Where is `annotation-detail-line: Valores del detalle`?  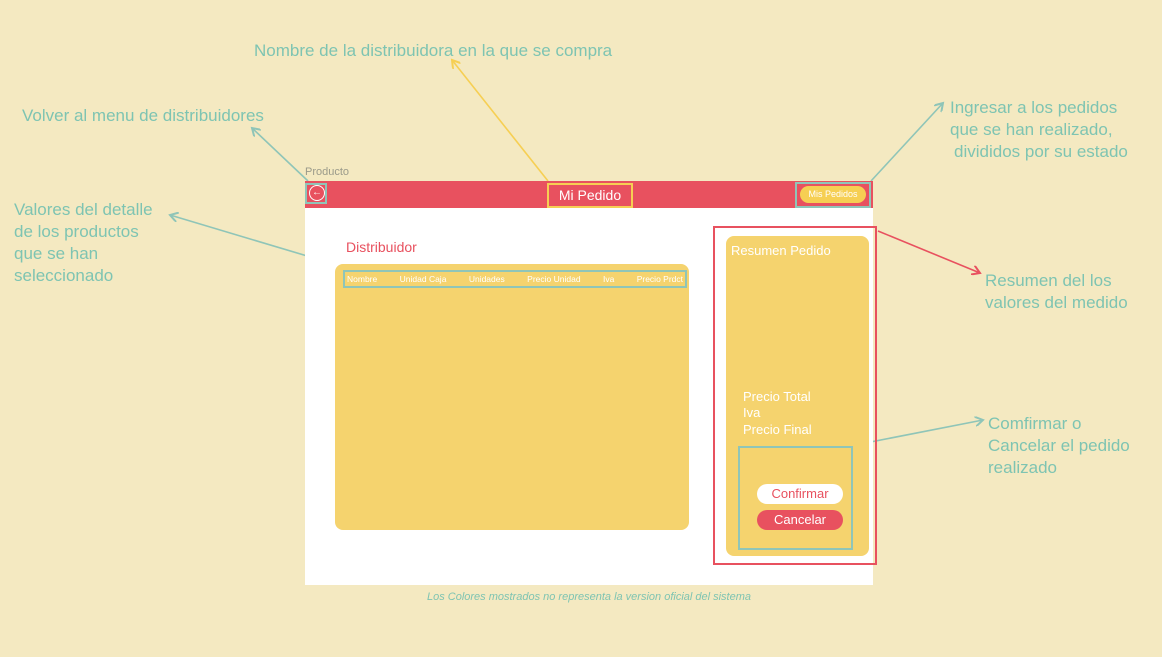 annotation-detail-line: Valores del detalle is located at coordinates (83, 209).